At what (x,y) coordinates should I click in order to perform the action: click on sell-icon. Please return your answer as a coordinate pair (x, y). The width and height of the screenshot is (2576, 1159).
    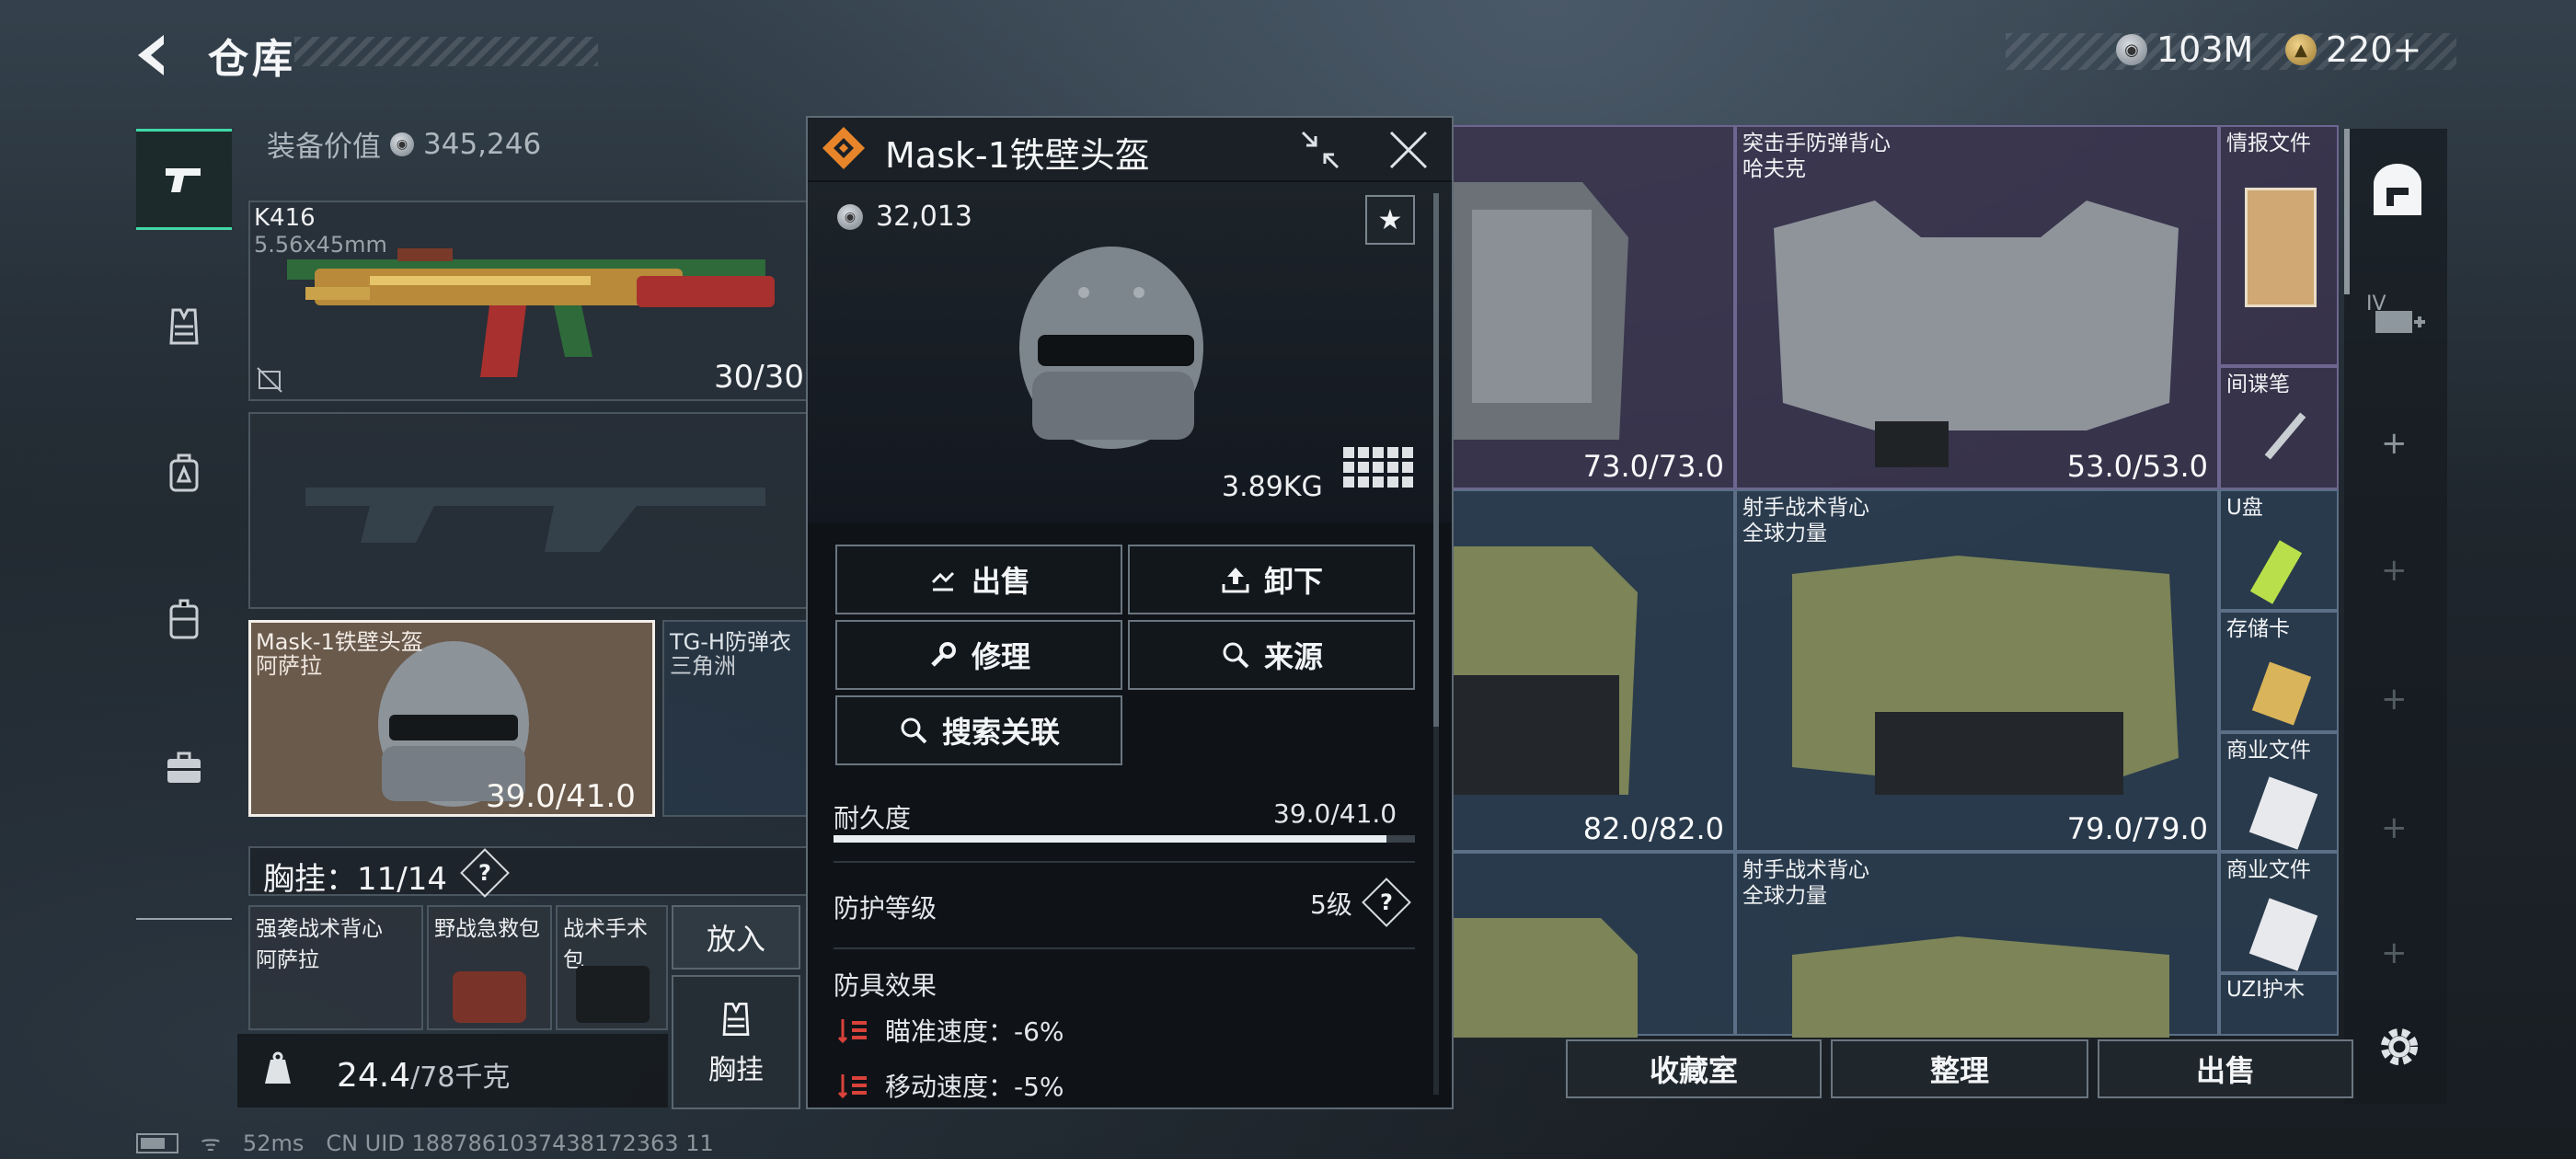
    Looking at the image, I should click on (943, 581).